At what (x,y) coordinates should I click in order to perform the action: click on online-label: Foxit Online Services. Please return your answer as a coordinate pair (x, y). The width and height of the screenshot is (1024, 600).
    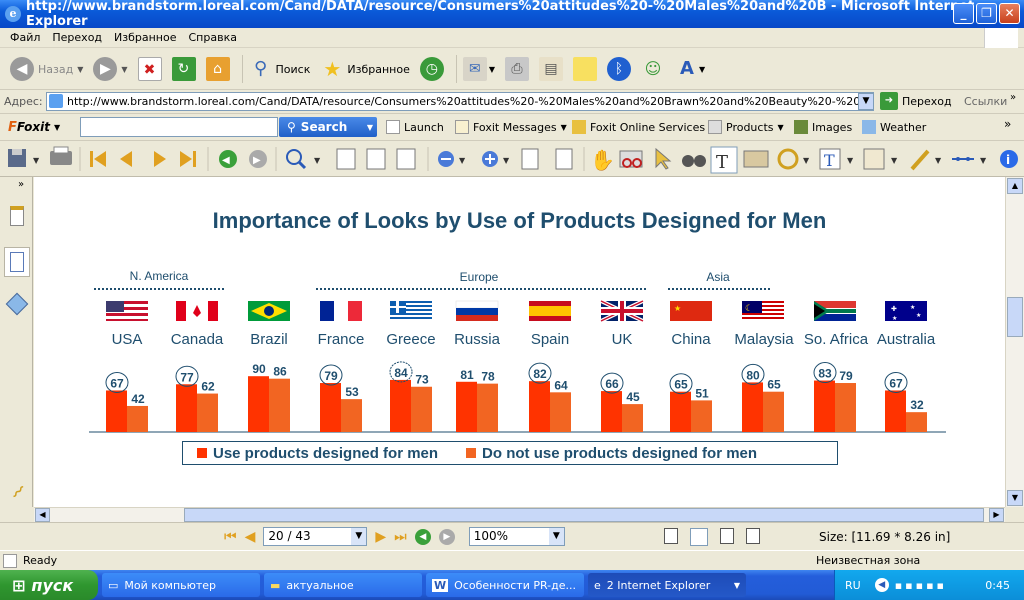
    Looking at the image, I should click on (648, 127).